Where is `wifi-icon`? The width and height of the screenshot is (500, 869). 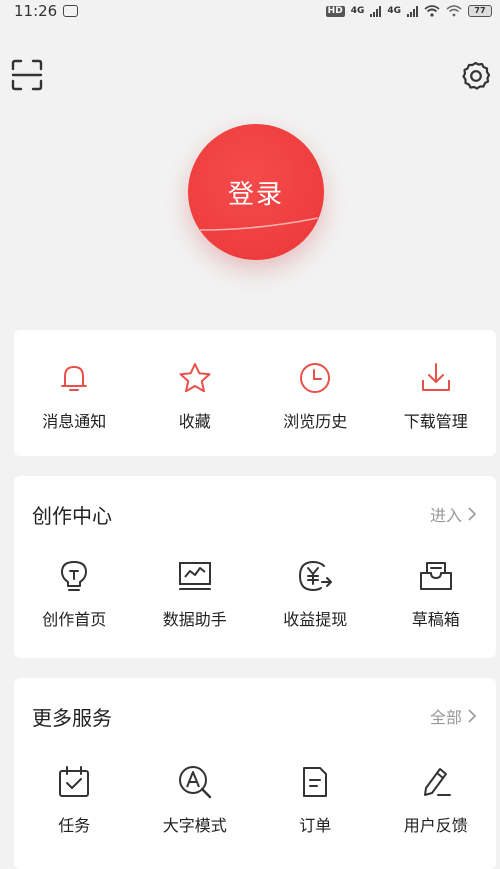 wifi-icon is located at coordinates (432, 11).